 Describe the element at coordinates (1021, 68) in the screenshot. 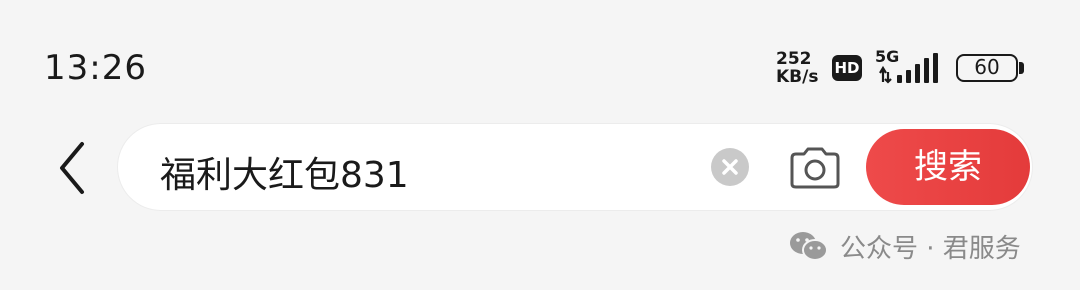

I see `battery-tip` at that location.